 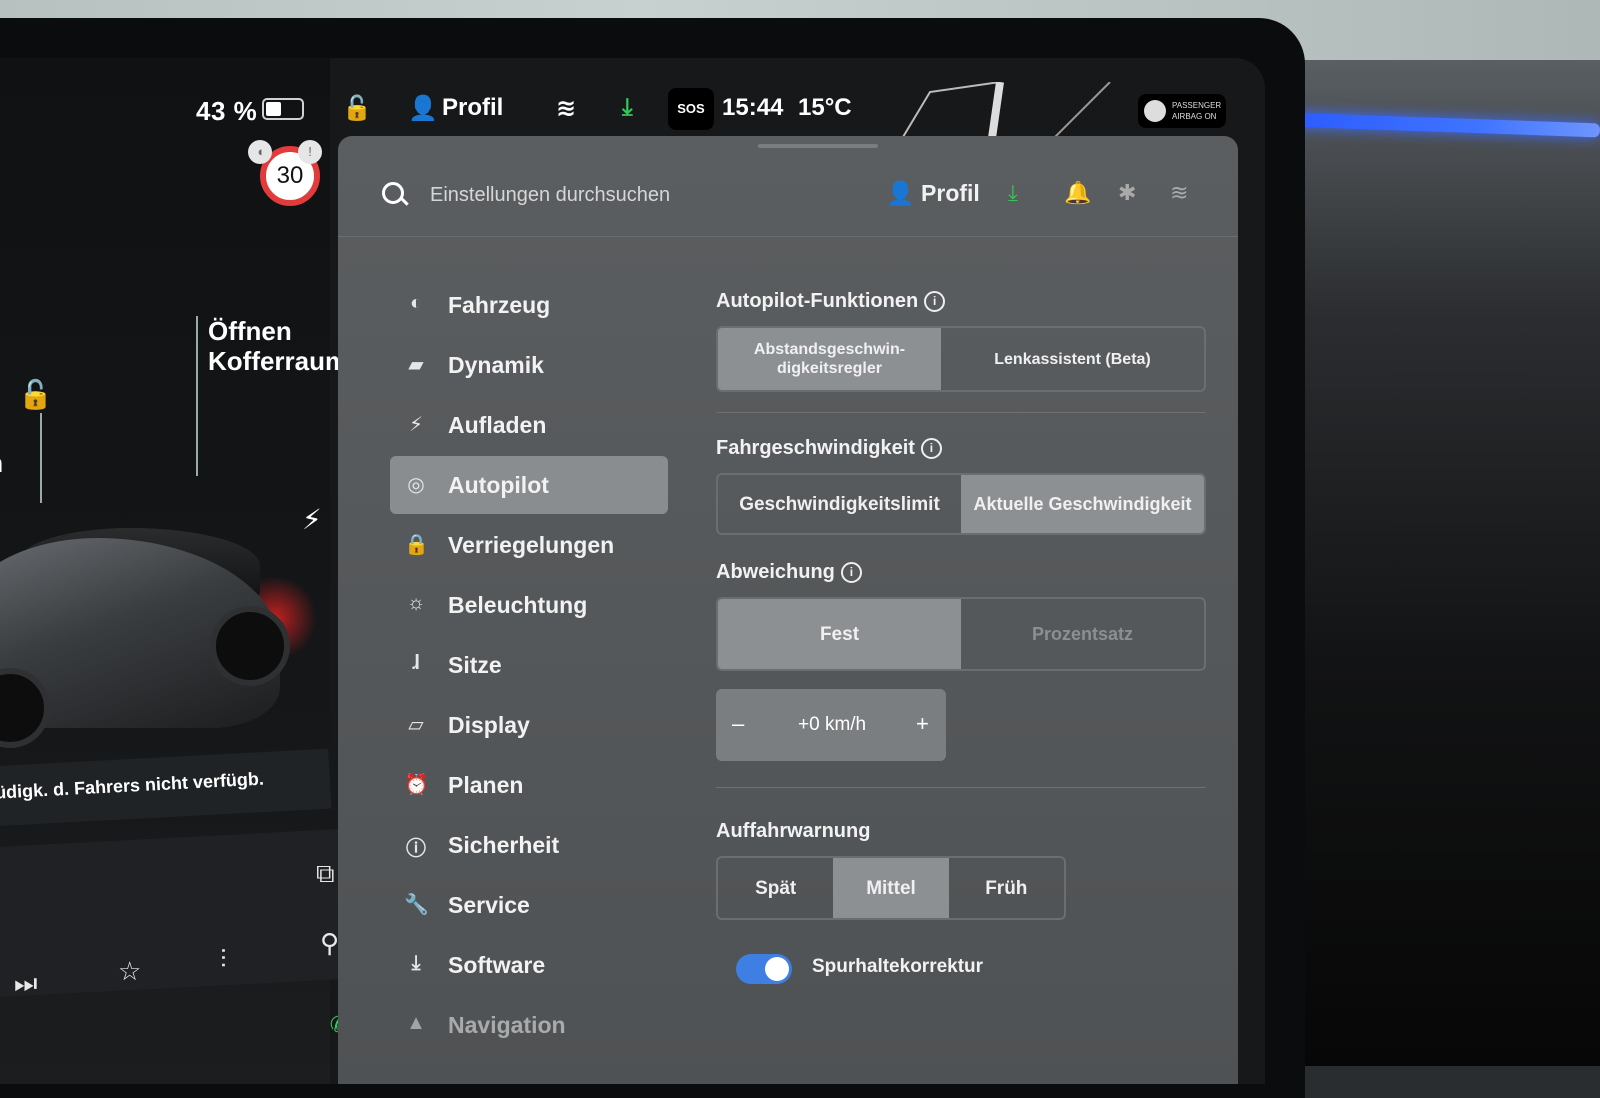 What do you see at coordinates (818, 146) in the screenshot?
I see `panel-grab-handle` at bounding box center [818, 146].